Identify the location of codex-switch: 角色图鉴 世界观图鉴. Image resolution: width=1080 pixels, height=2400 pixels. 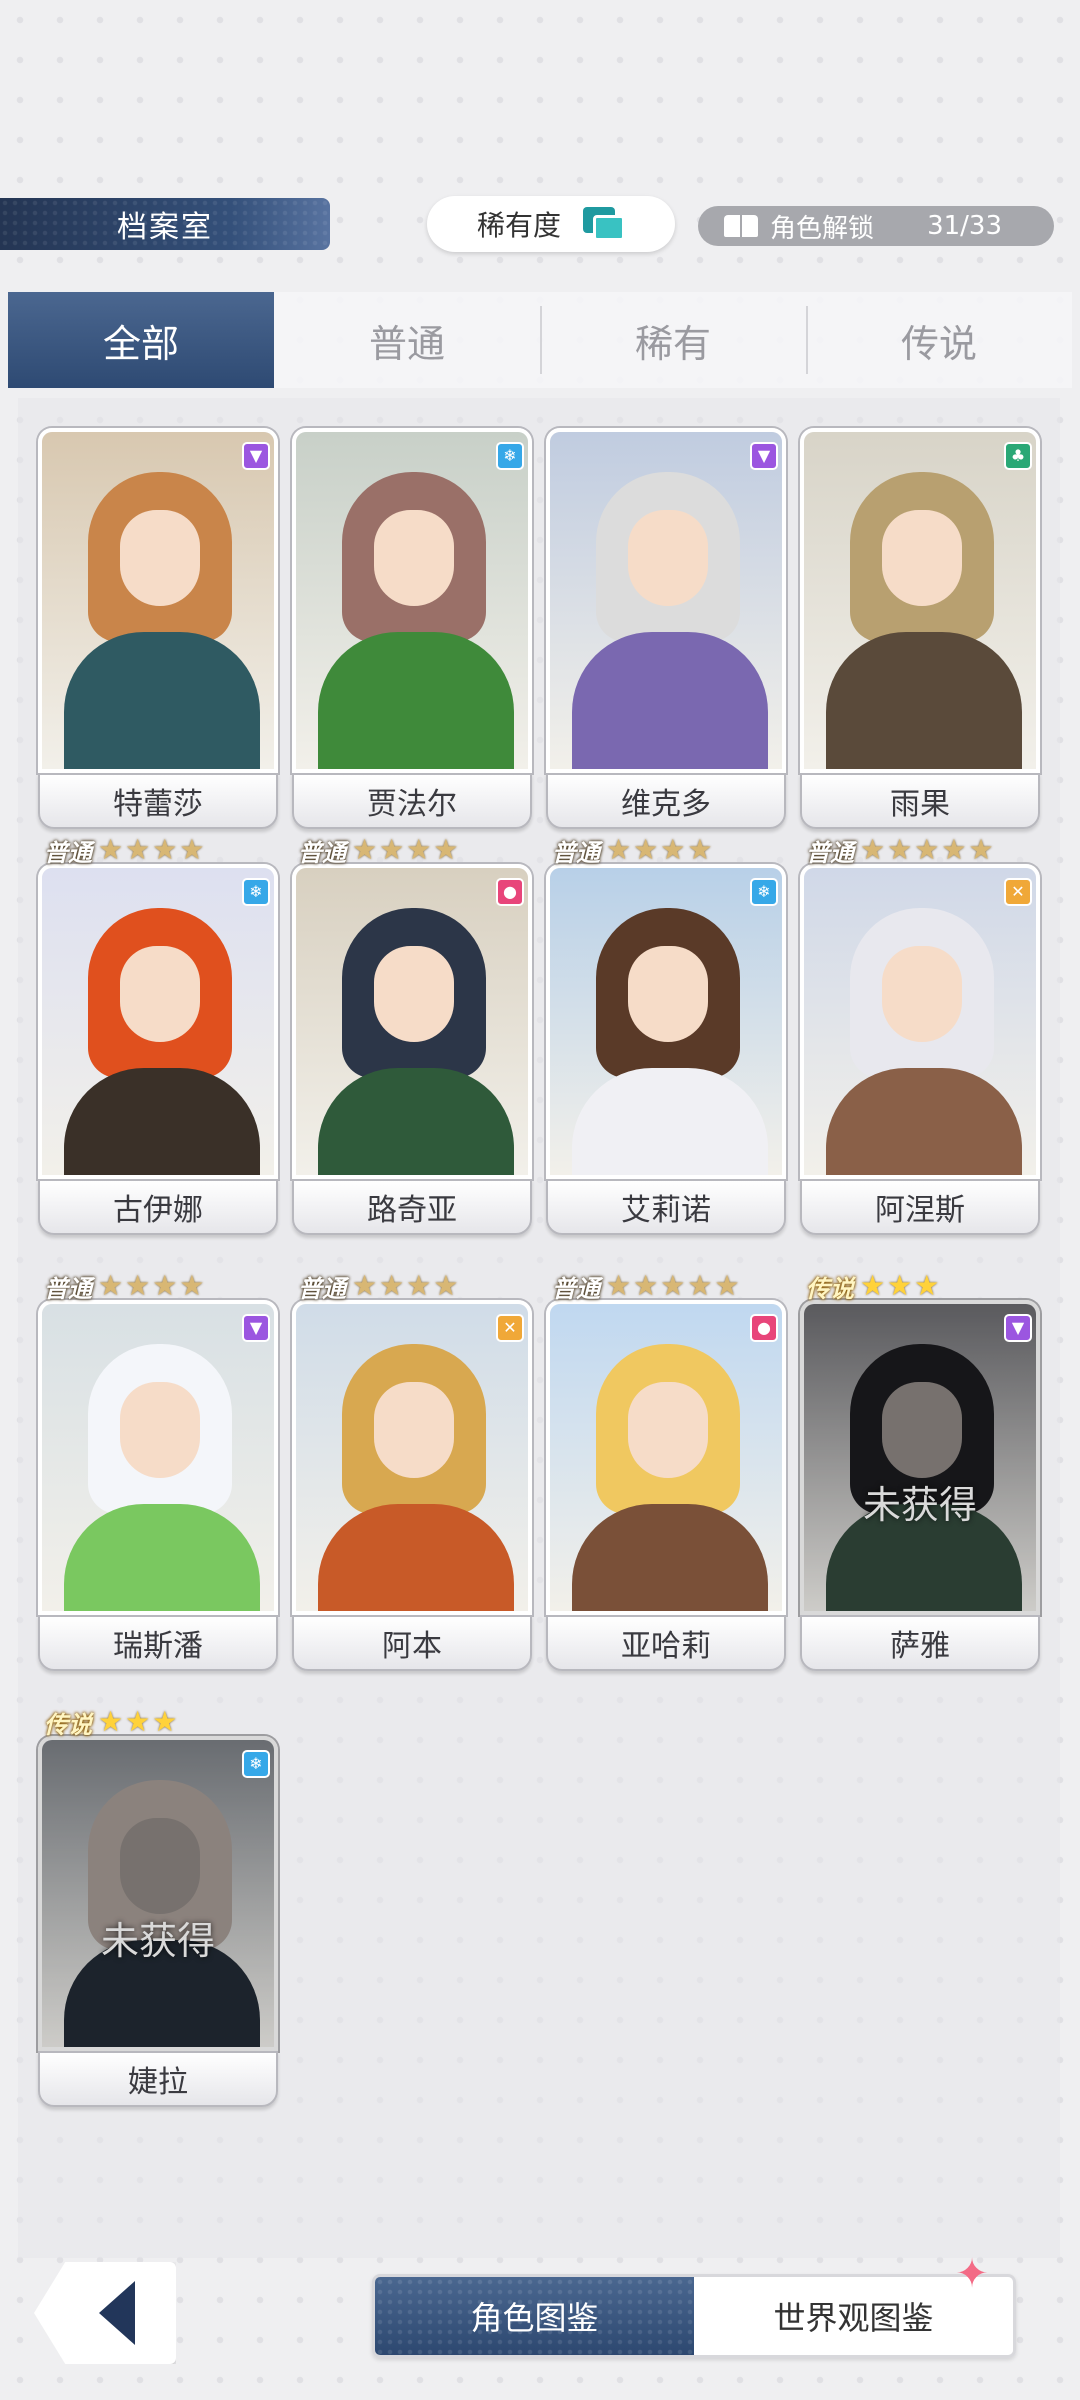
(694, 2316).